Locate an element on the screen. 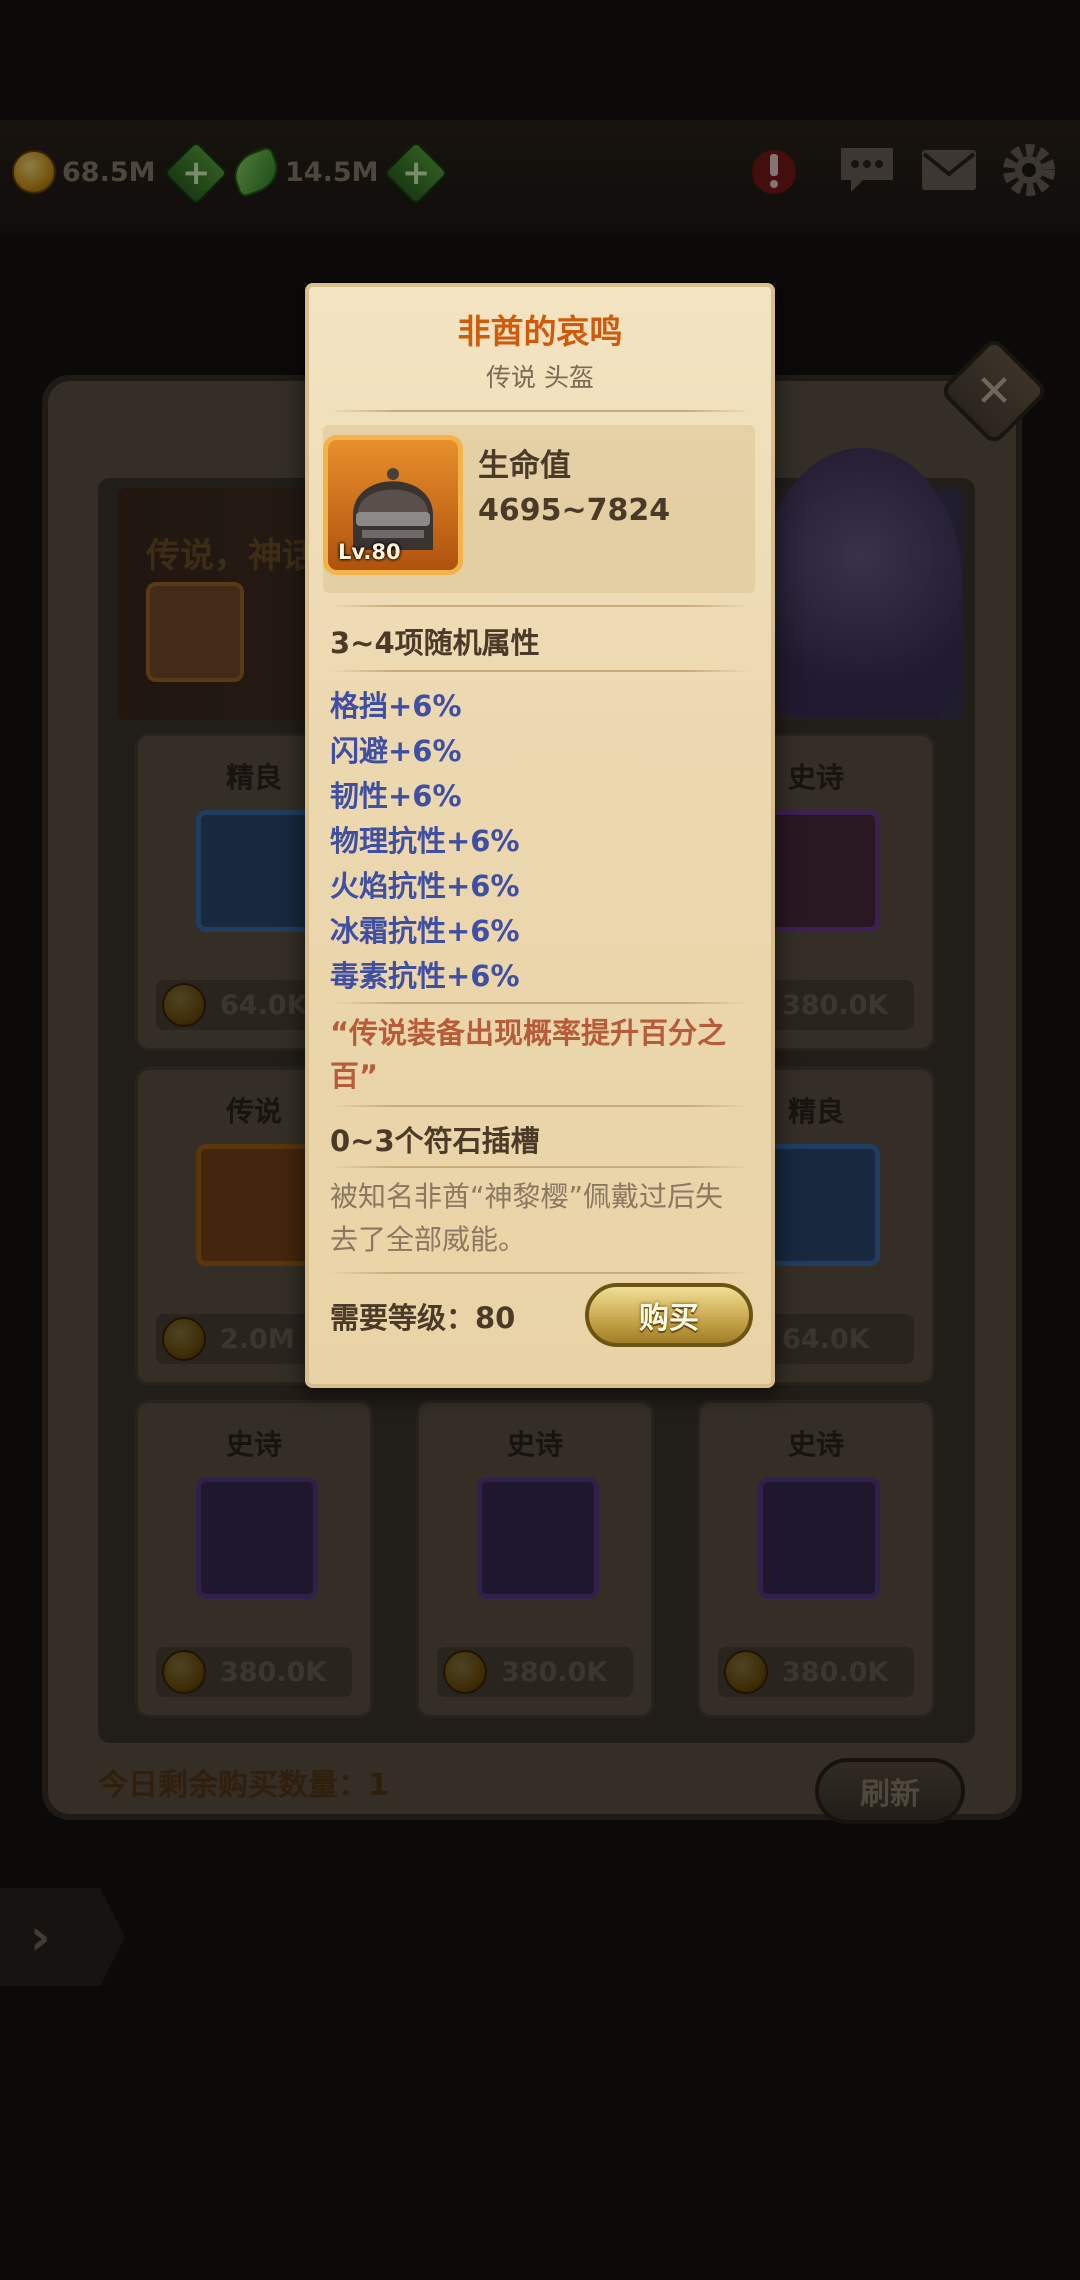 This screenshot has height=2280, width=1080. attribute-line: 韧性+6% is located at coordinates (396, 796).